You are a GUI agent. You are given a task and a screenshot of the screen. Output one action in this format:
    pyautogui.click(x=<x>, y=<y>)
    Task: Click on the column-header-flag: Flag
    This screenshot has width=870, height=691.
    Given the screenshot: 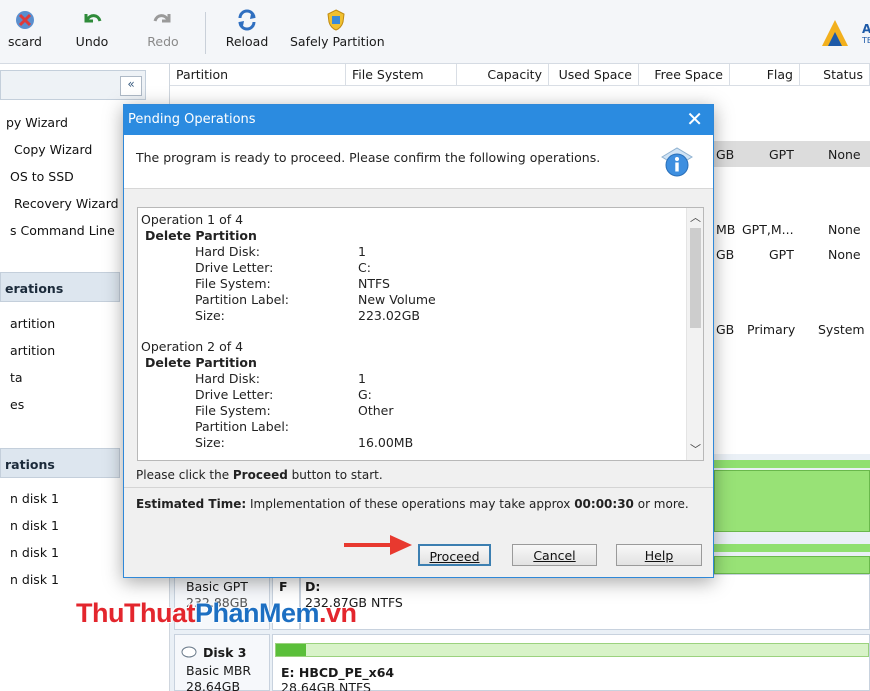 What is the action you would take?
    pyautogui.click(x=765, y=75)
    